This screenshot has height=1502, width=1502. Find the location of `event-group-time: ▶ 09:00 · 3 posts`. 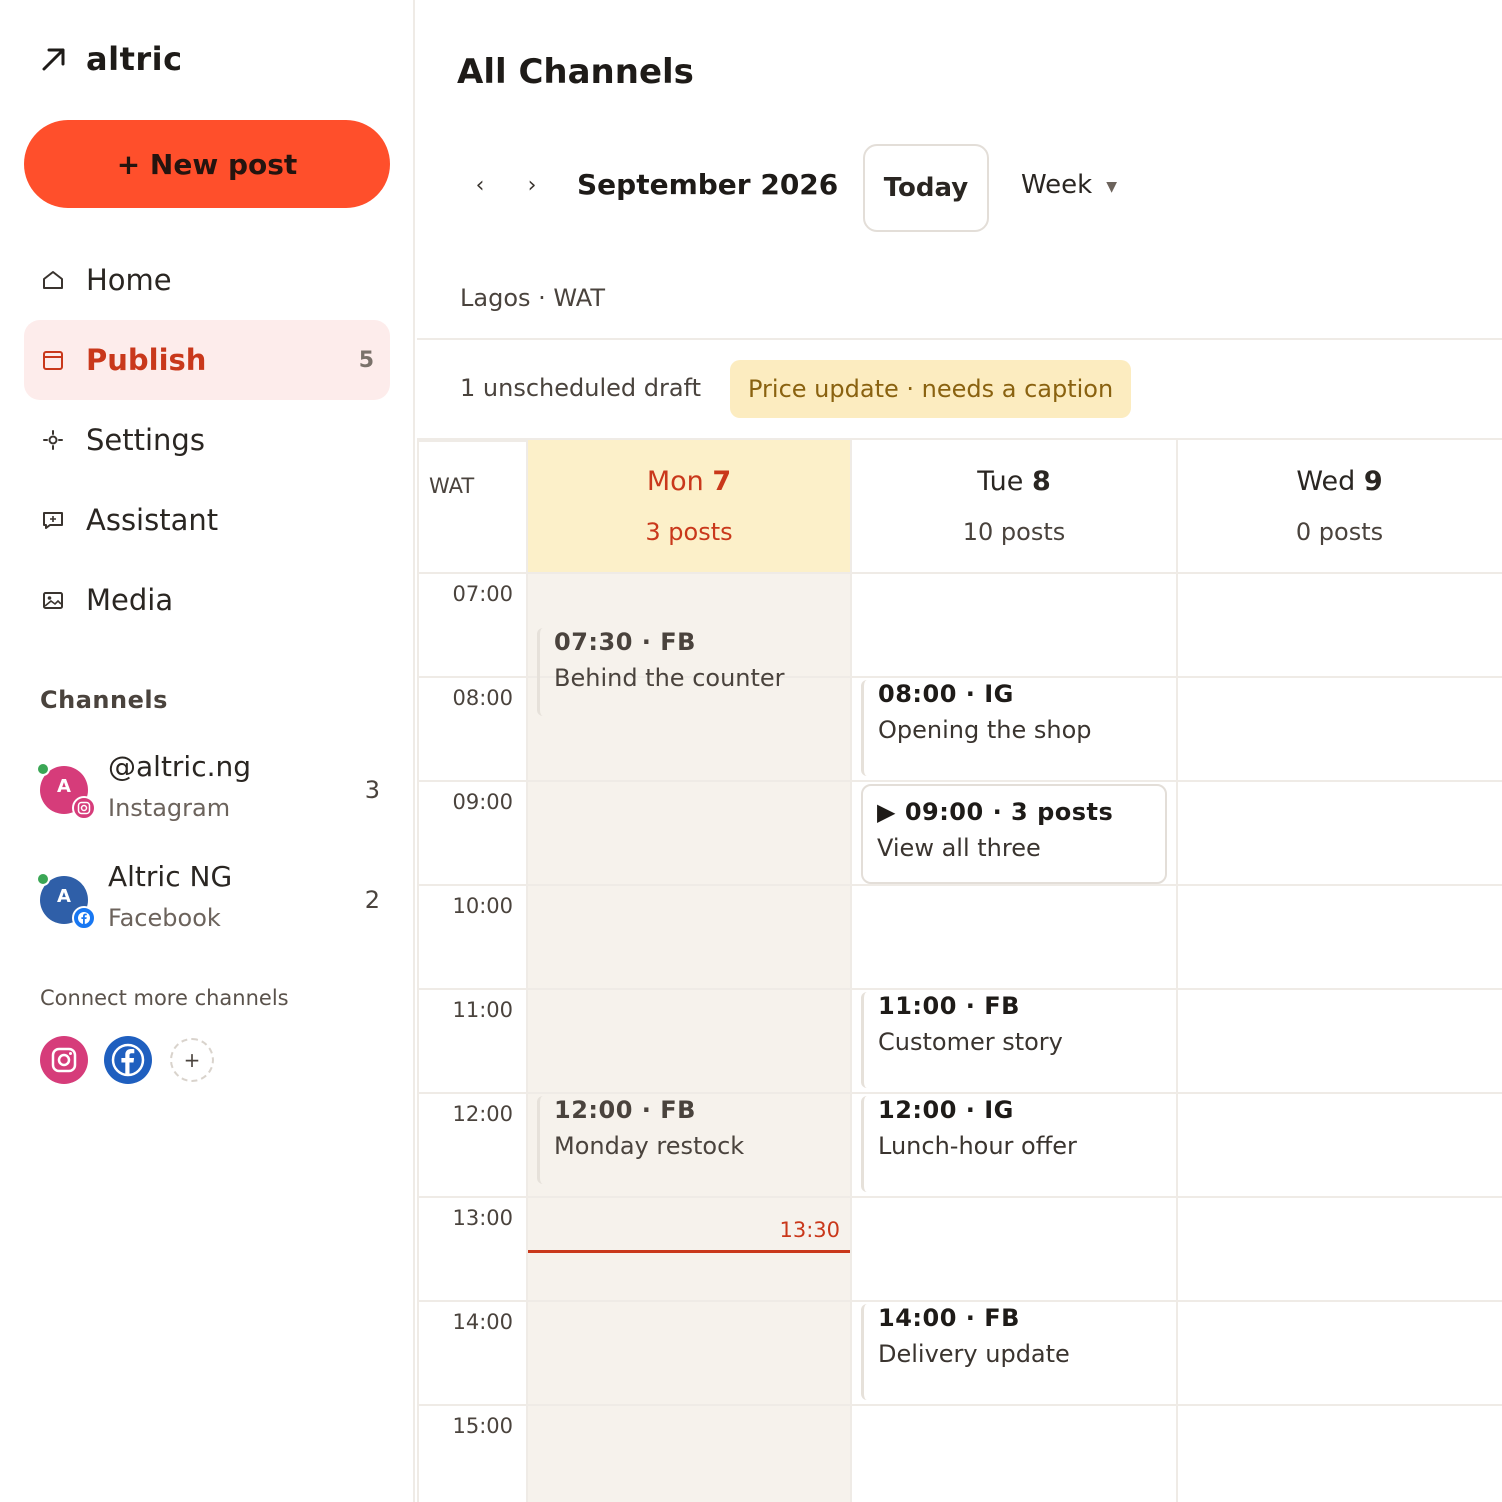

event-group-time: ▶ 09:00 · 3 posts is located at coordinates (995, 812).